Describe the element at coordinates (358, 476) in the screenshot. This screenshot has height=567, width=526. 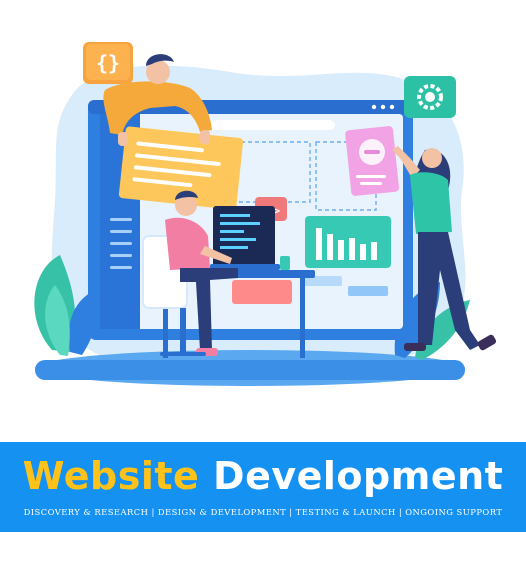
I see `title-word-development: Development` at that location.